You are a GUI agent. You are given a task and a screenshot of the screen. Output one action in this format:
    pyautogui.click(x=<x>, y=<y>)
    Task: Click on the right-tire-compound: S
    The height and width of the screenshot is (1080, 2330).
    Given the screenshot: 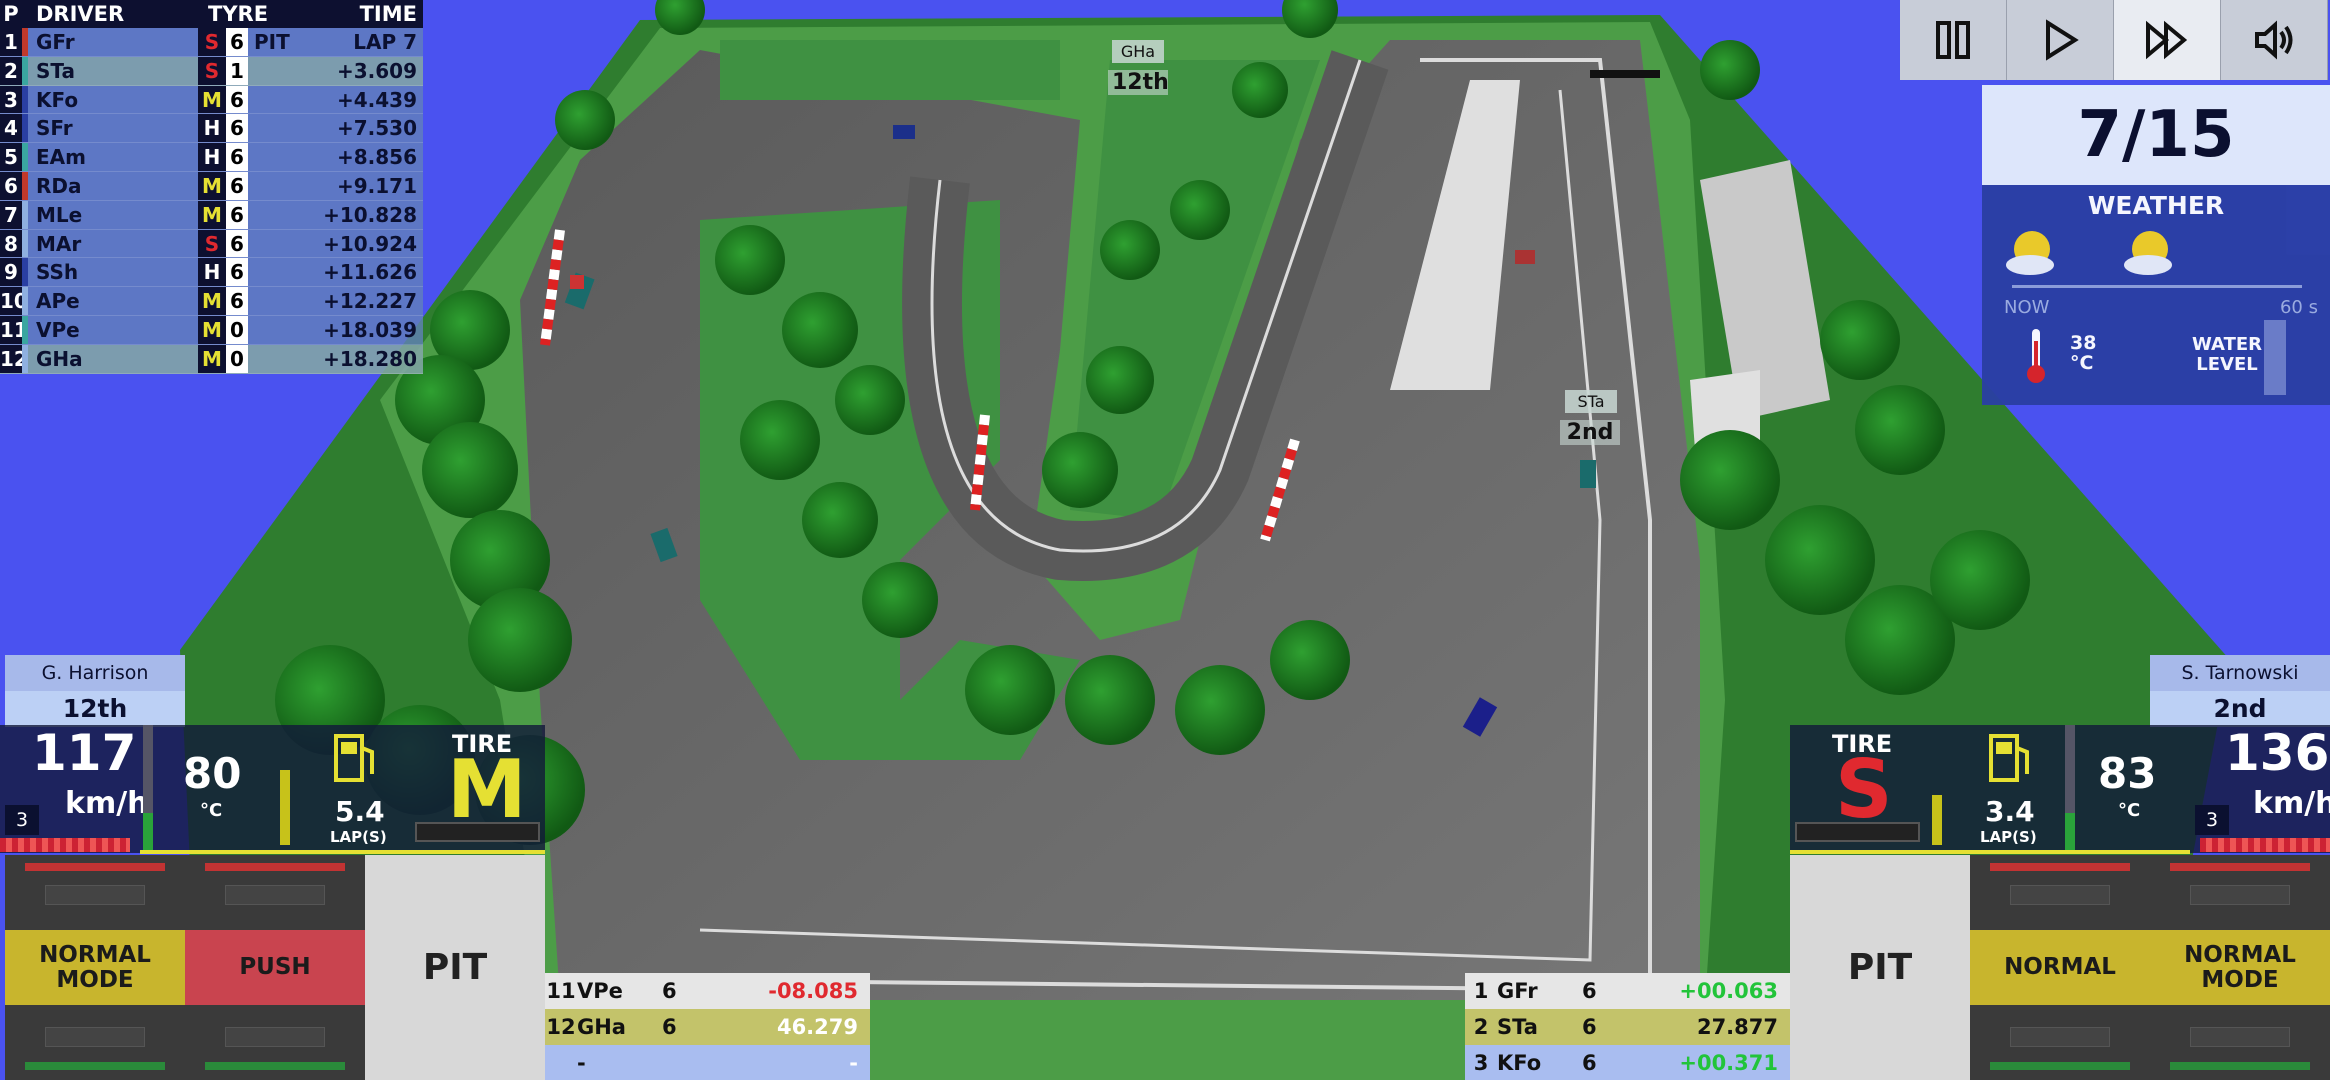 What is the action you would take?
    pyautogui.click(x=1864, y=789)
    